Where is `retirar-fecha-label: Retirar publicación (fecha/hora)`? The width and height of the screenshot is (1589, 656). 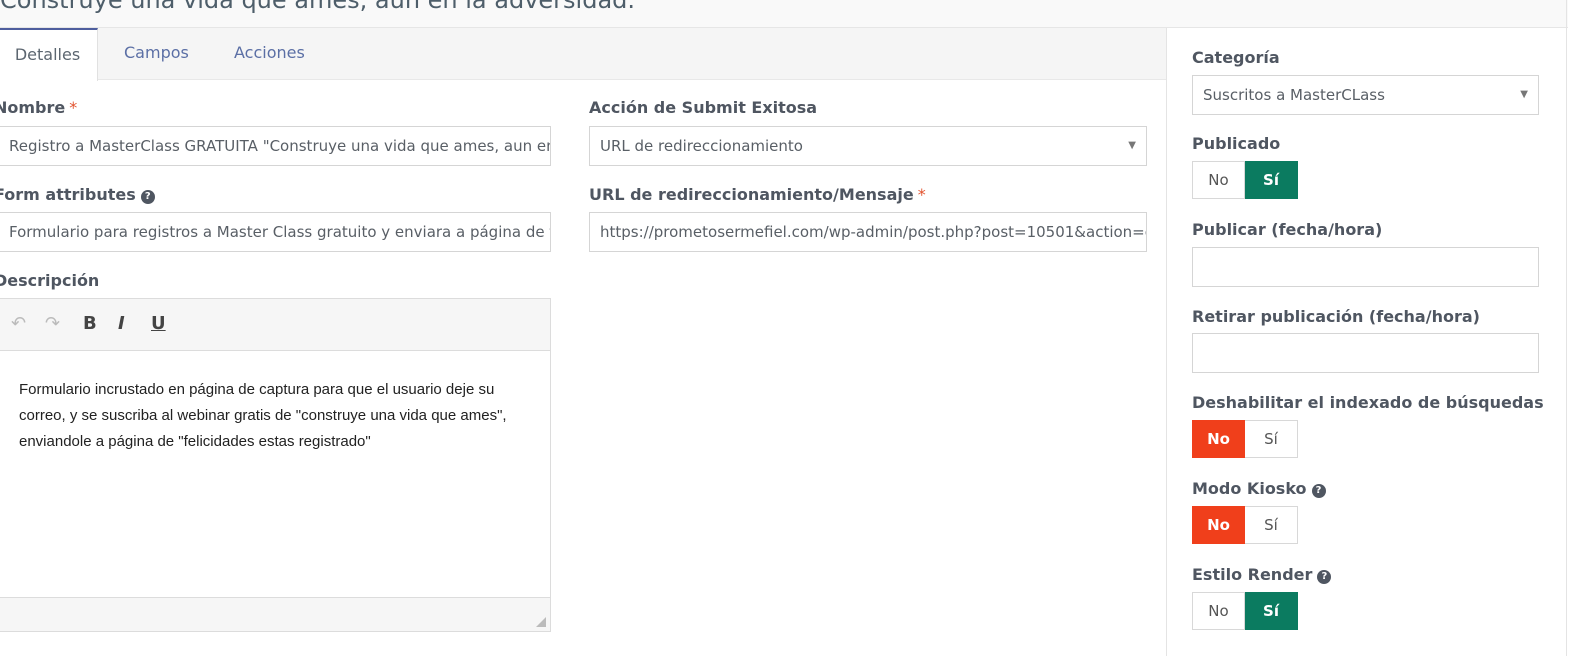 retirar-fecha-label: Retirar publicación (fecha/hora) is located at coordinates (1336, 316).